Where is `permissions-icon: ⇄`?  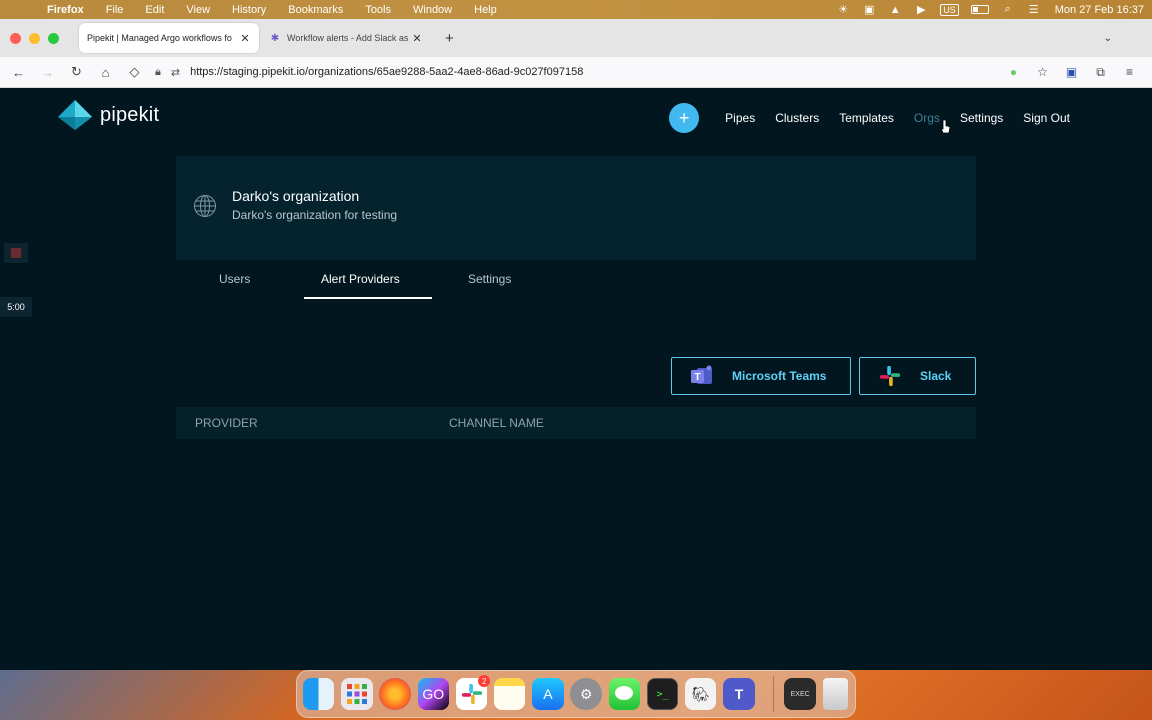
permissions-icon: ⇄ is located at coordinates (175, 72).